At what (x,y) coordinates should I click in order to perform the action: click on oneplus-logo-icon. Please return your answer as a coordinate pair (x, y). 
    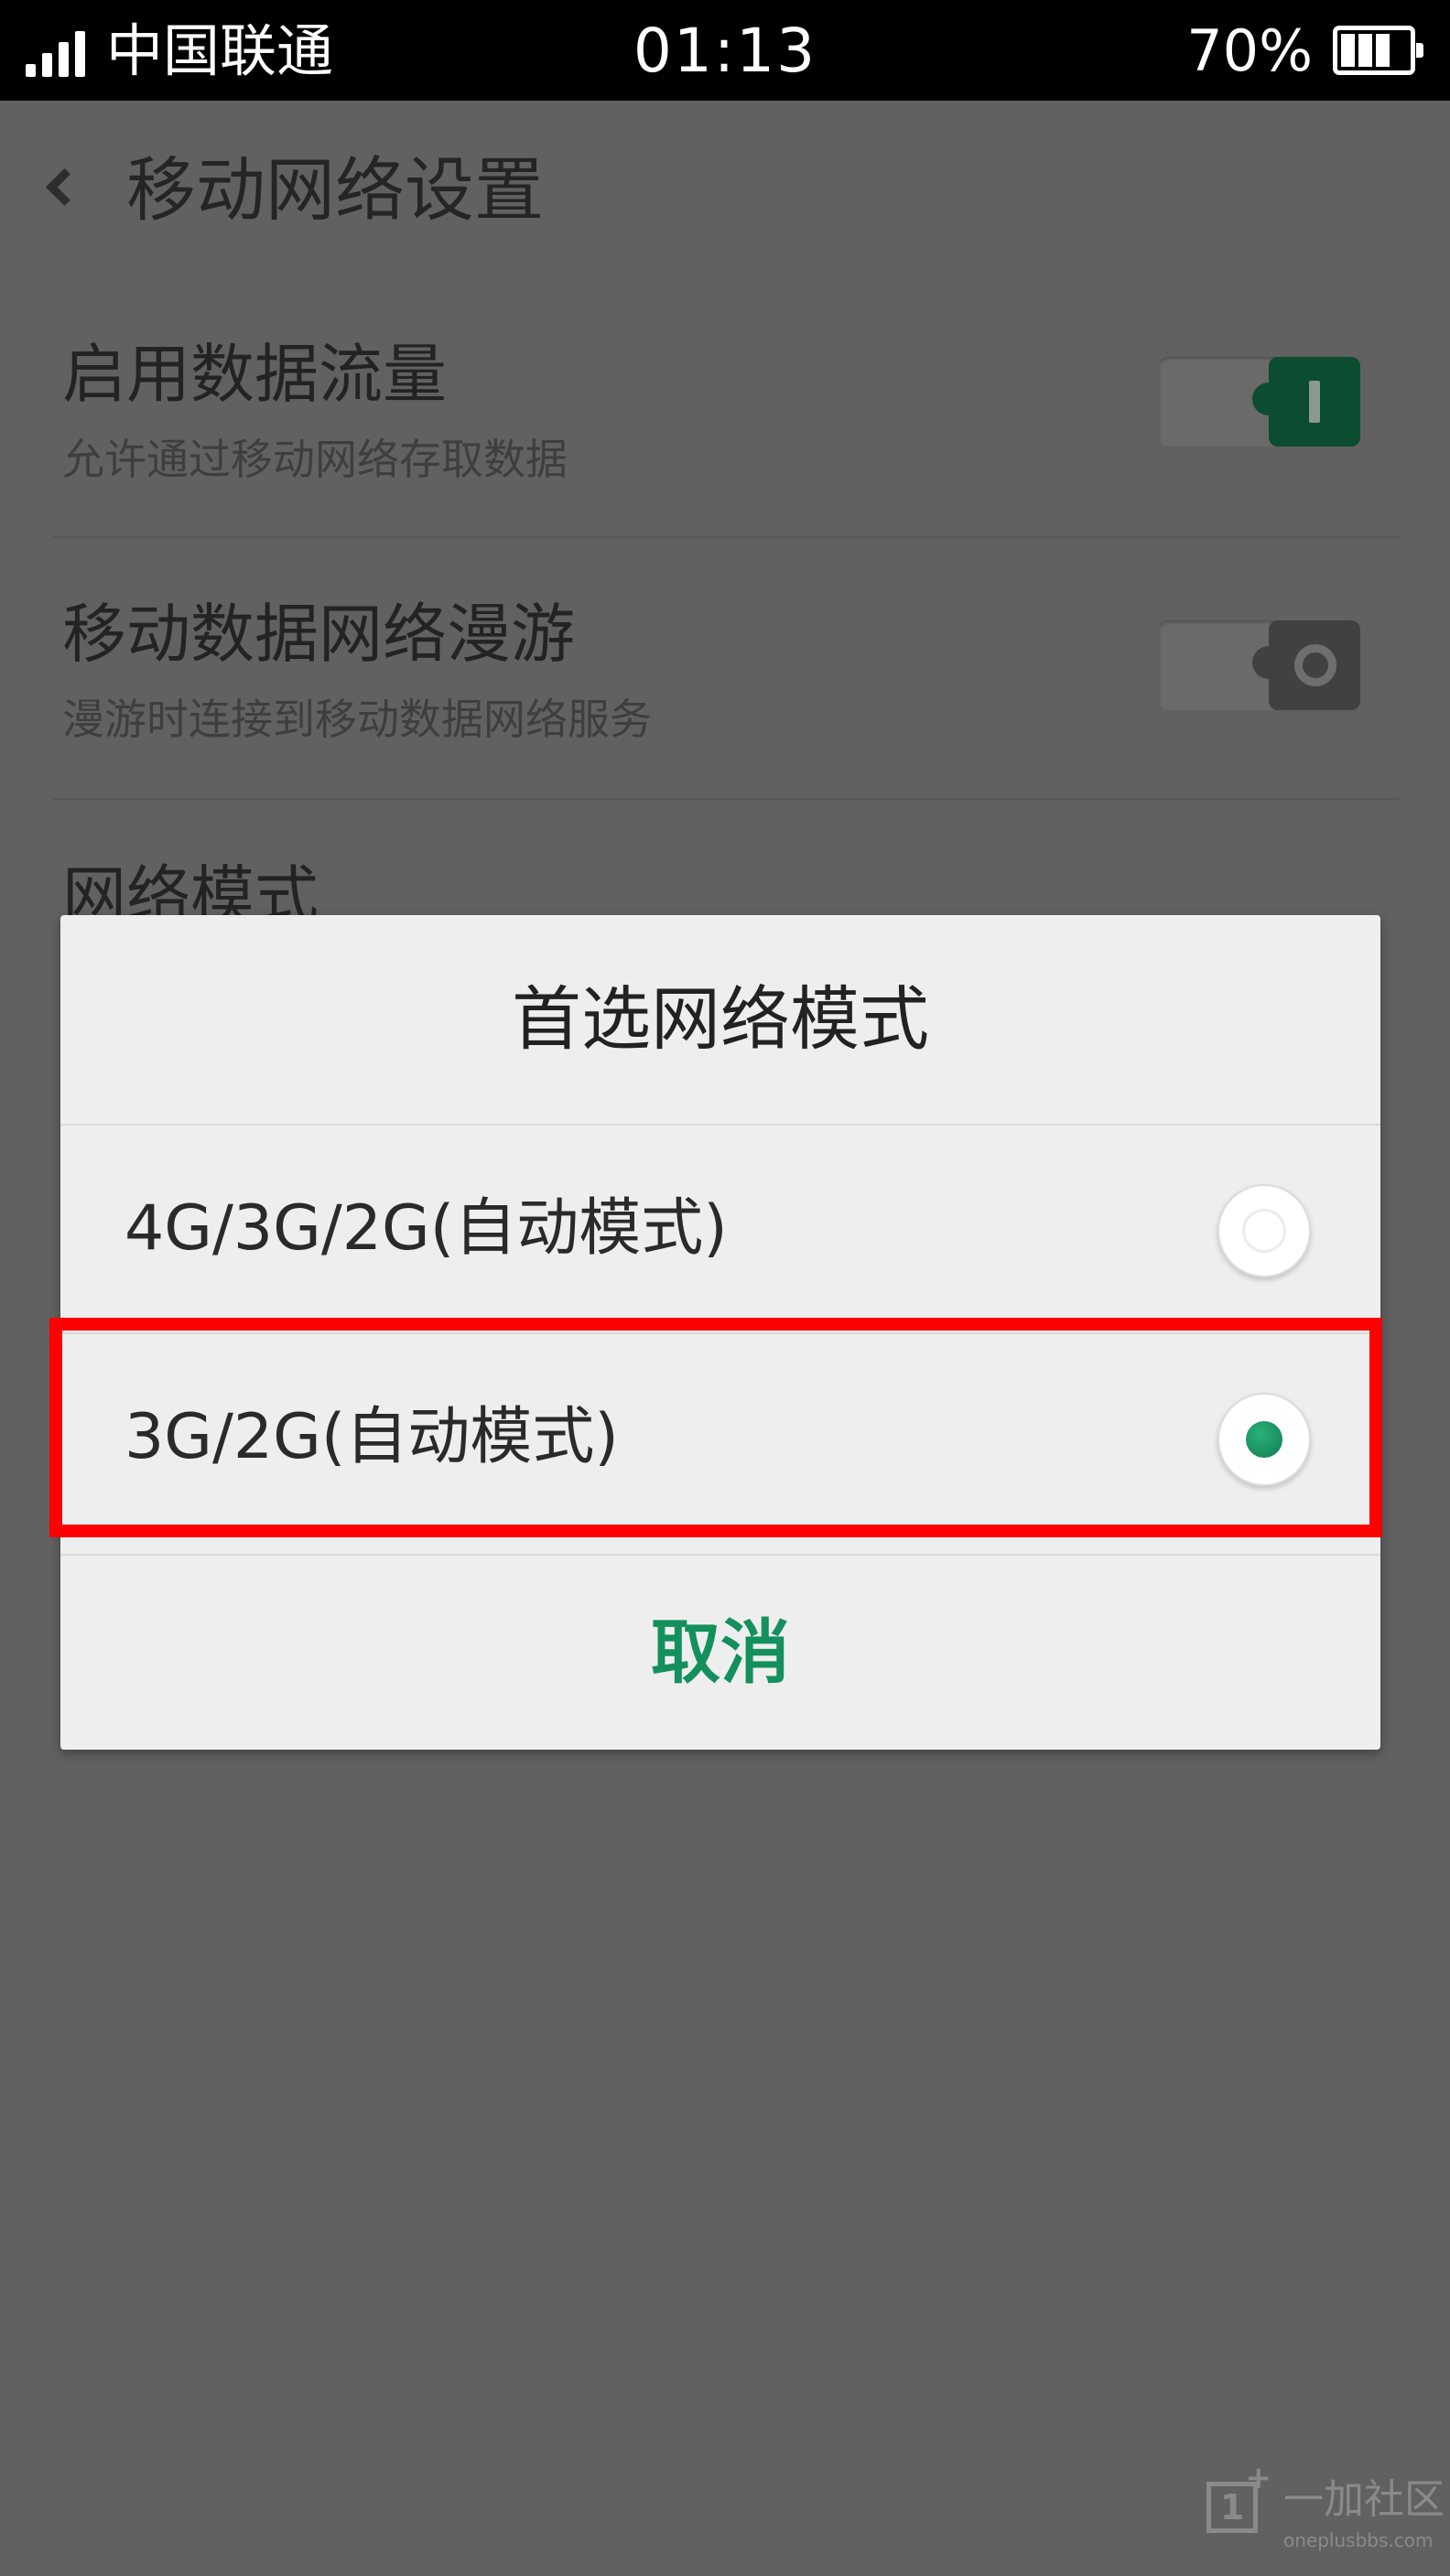
    Looking at the image, I should click on (1239, 2498).